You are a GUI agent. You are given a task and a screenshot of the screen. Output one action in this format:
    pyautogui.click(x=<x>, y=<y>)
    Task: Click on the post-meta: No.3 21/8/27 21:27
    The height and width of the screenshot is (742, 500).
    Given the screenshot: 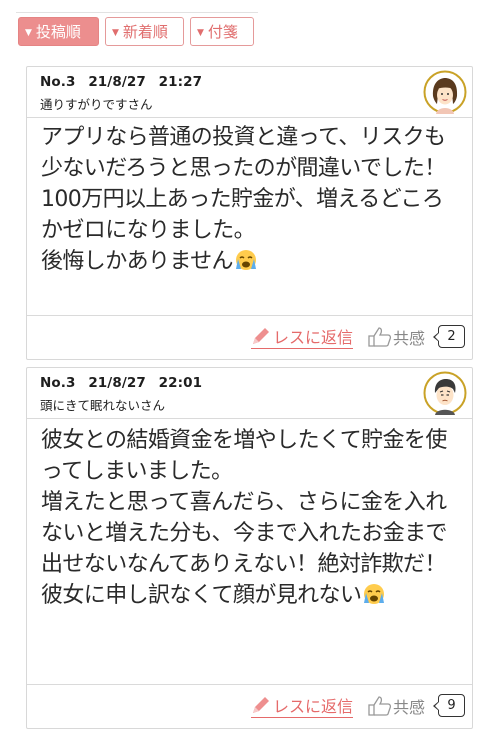 What is the action you would take?
    pyautogui.click(x=121, y=82)
    